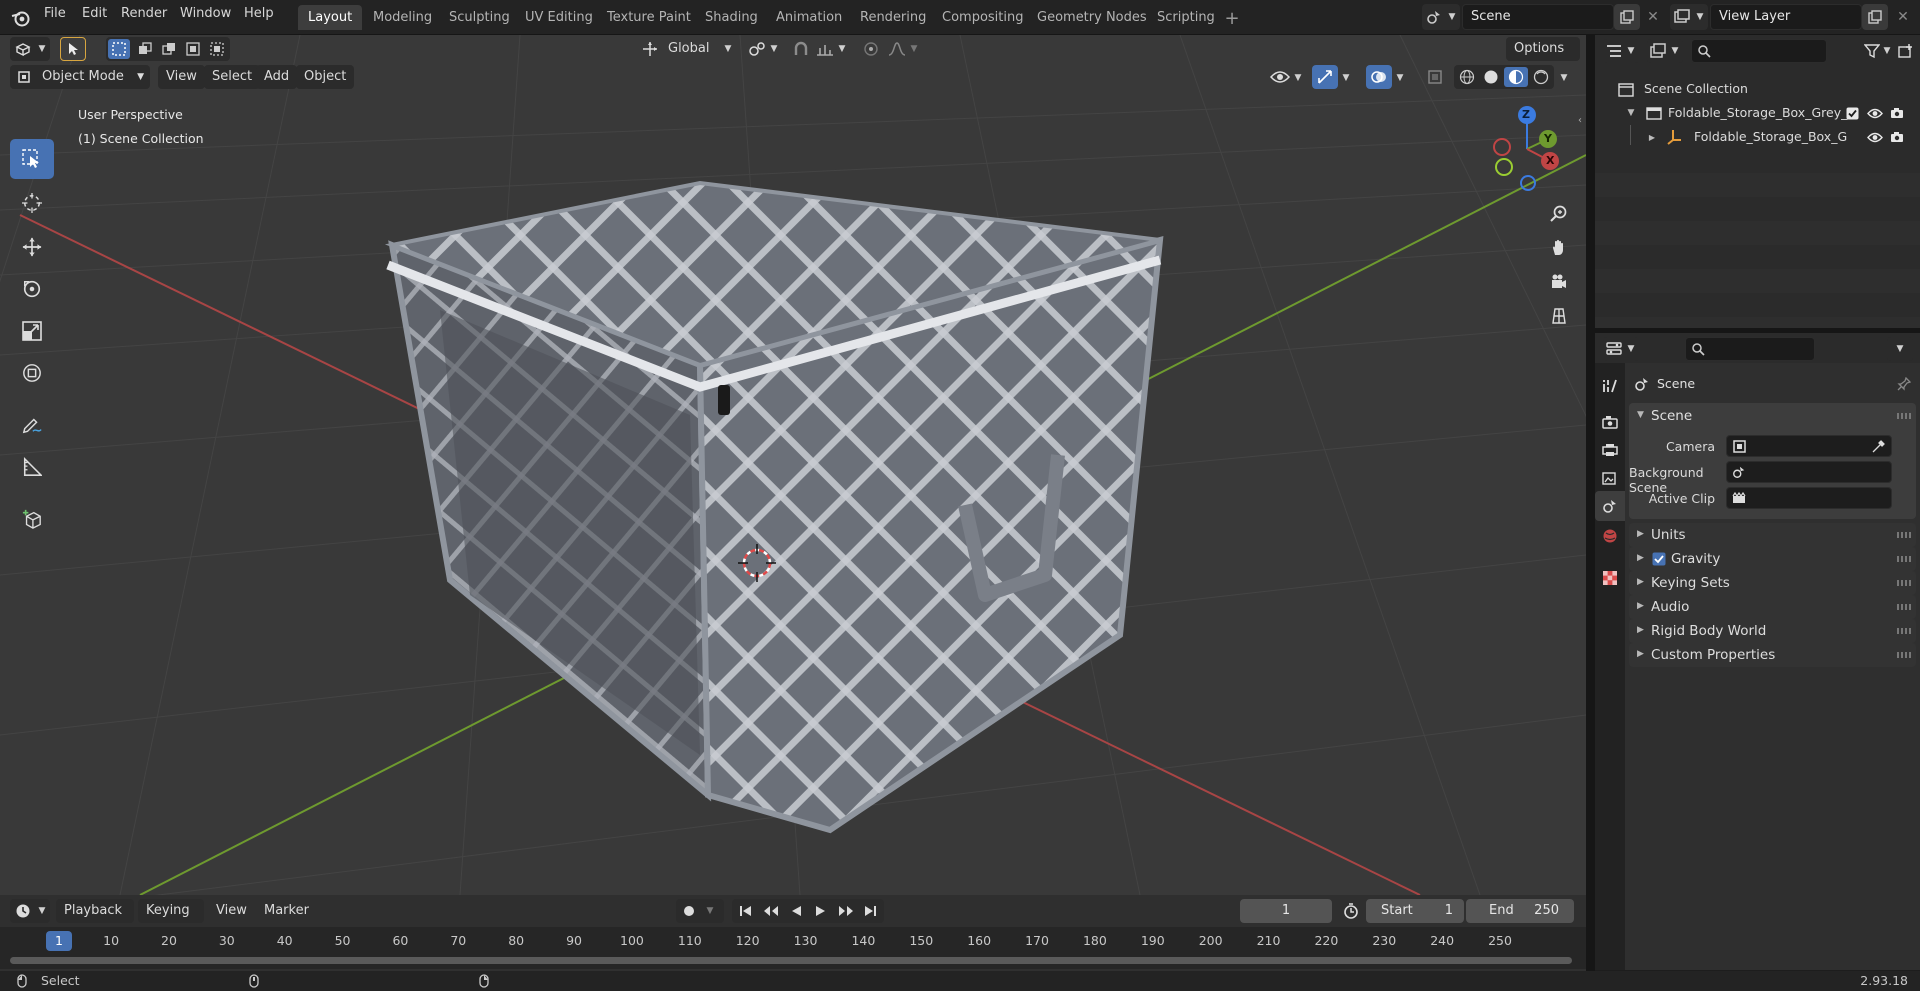  What do you see at coordinates (94, 13) in the screenshot?
I see `menu-edit: Edit` at bounding box center [94, 13].